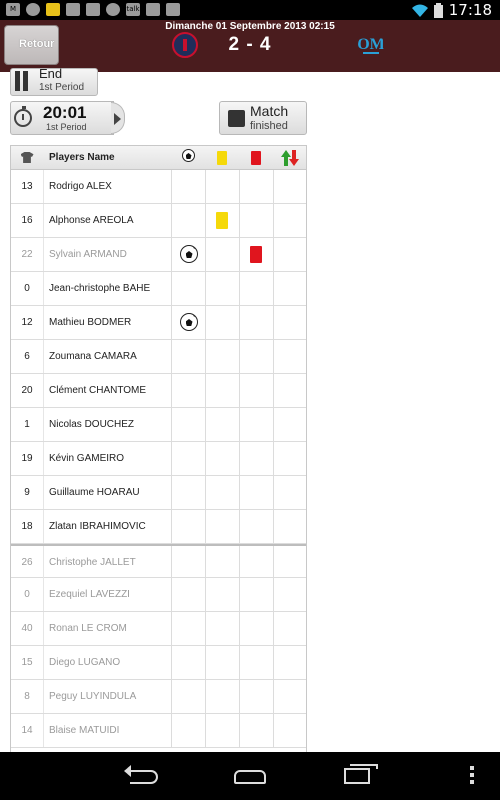  I want to click on table-row: 19 Kévin GAMEIRO, so click(158, 459).